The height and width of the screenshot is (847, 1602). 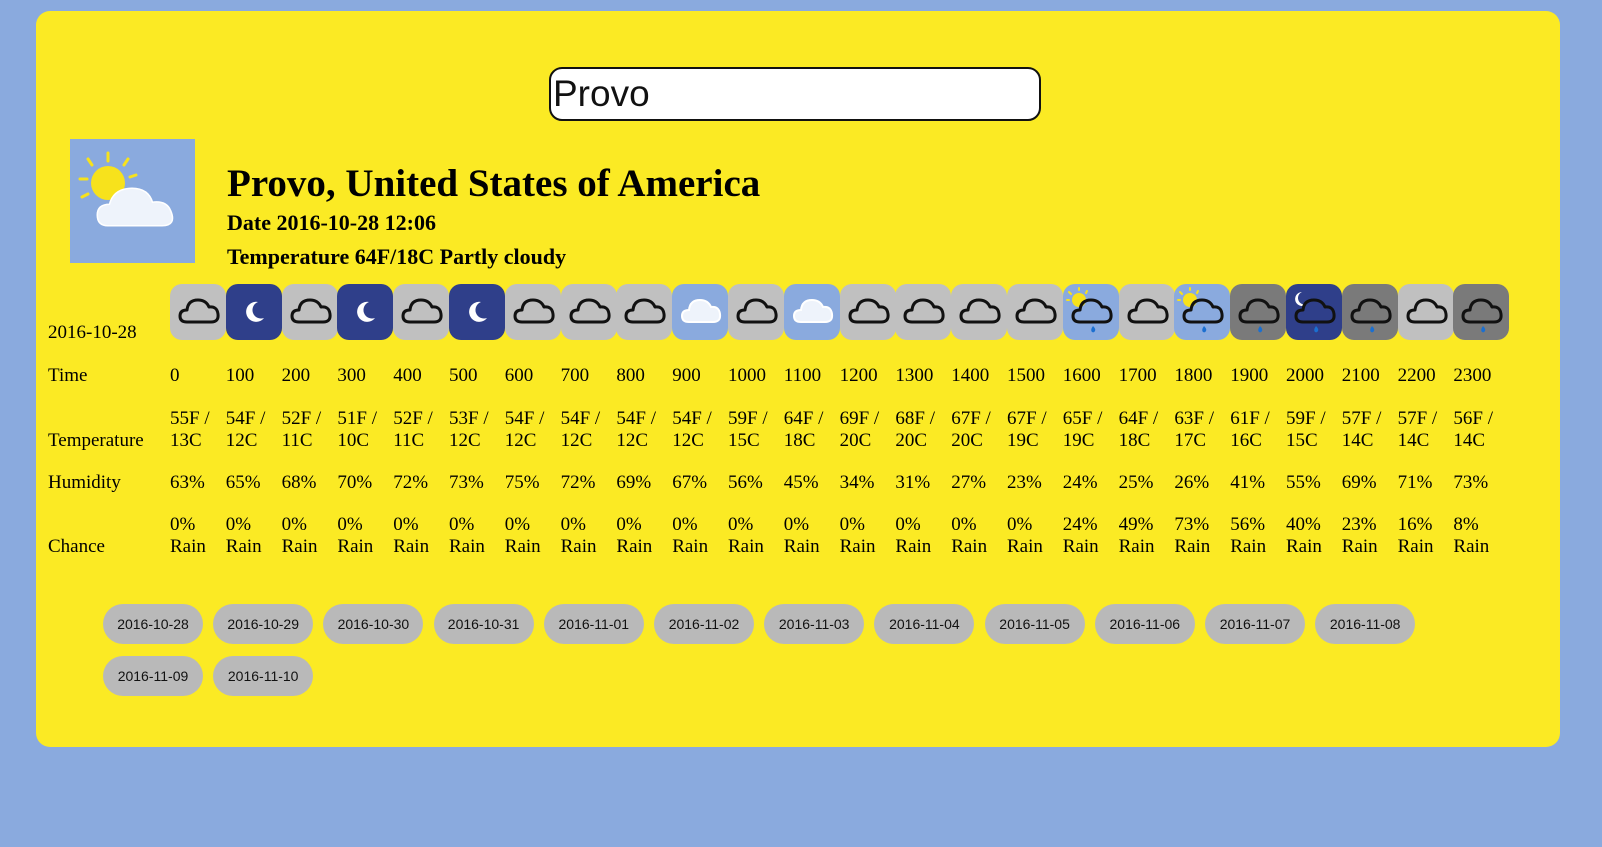 I want to click on date-button: 2016-11-09, so click(x=153, y=676).